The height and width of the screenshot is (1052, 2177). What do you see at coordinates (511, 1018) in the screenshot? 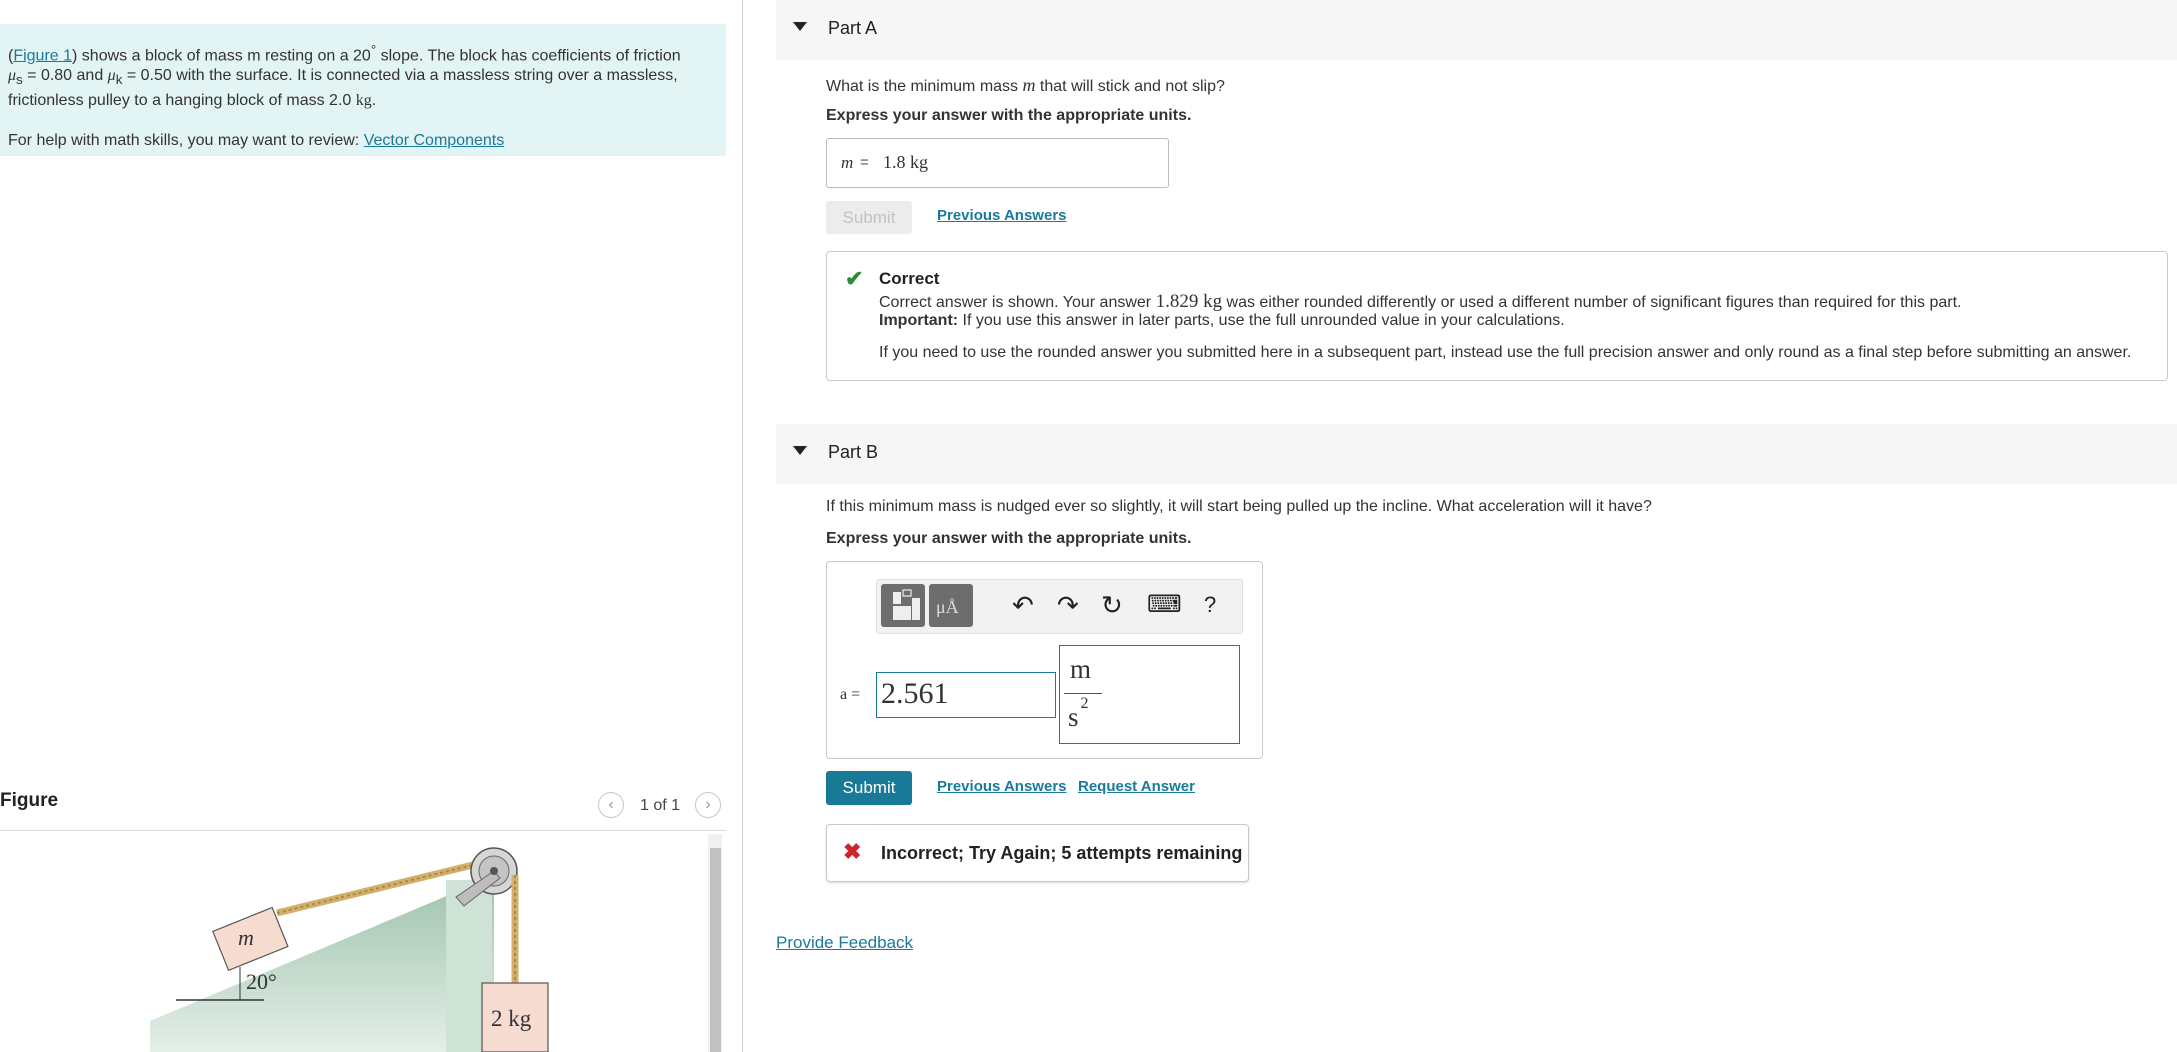
I see `hanging-block-label: 2 kg` at bounding box center [511, 1018].